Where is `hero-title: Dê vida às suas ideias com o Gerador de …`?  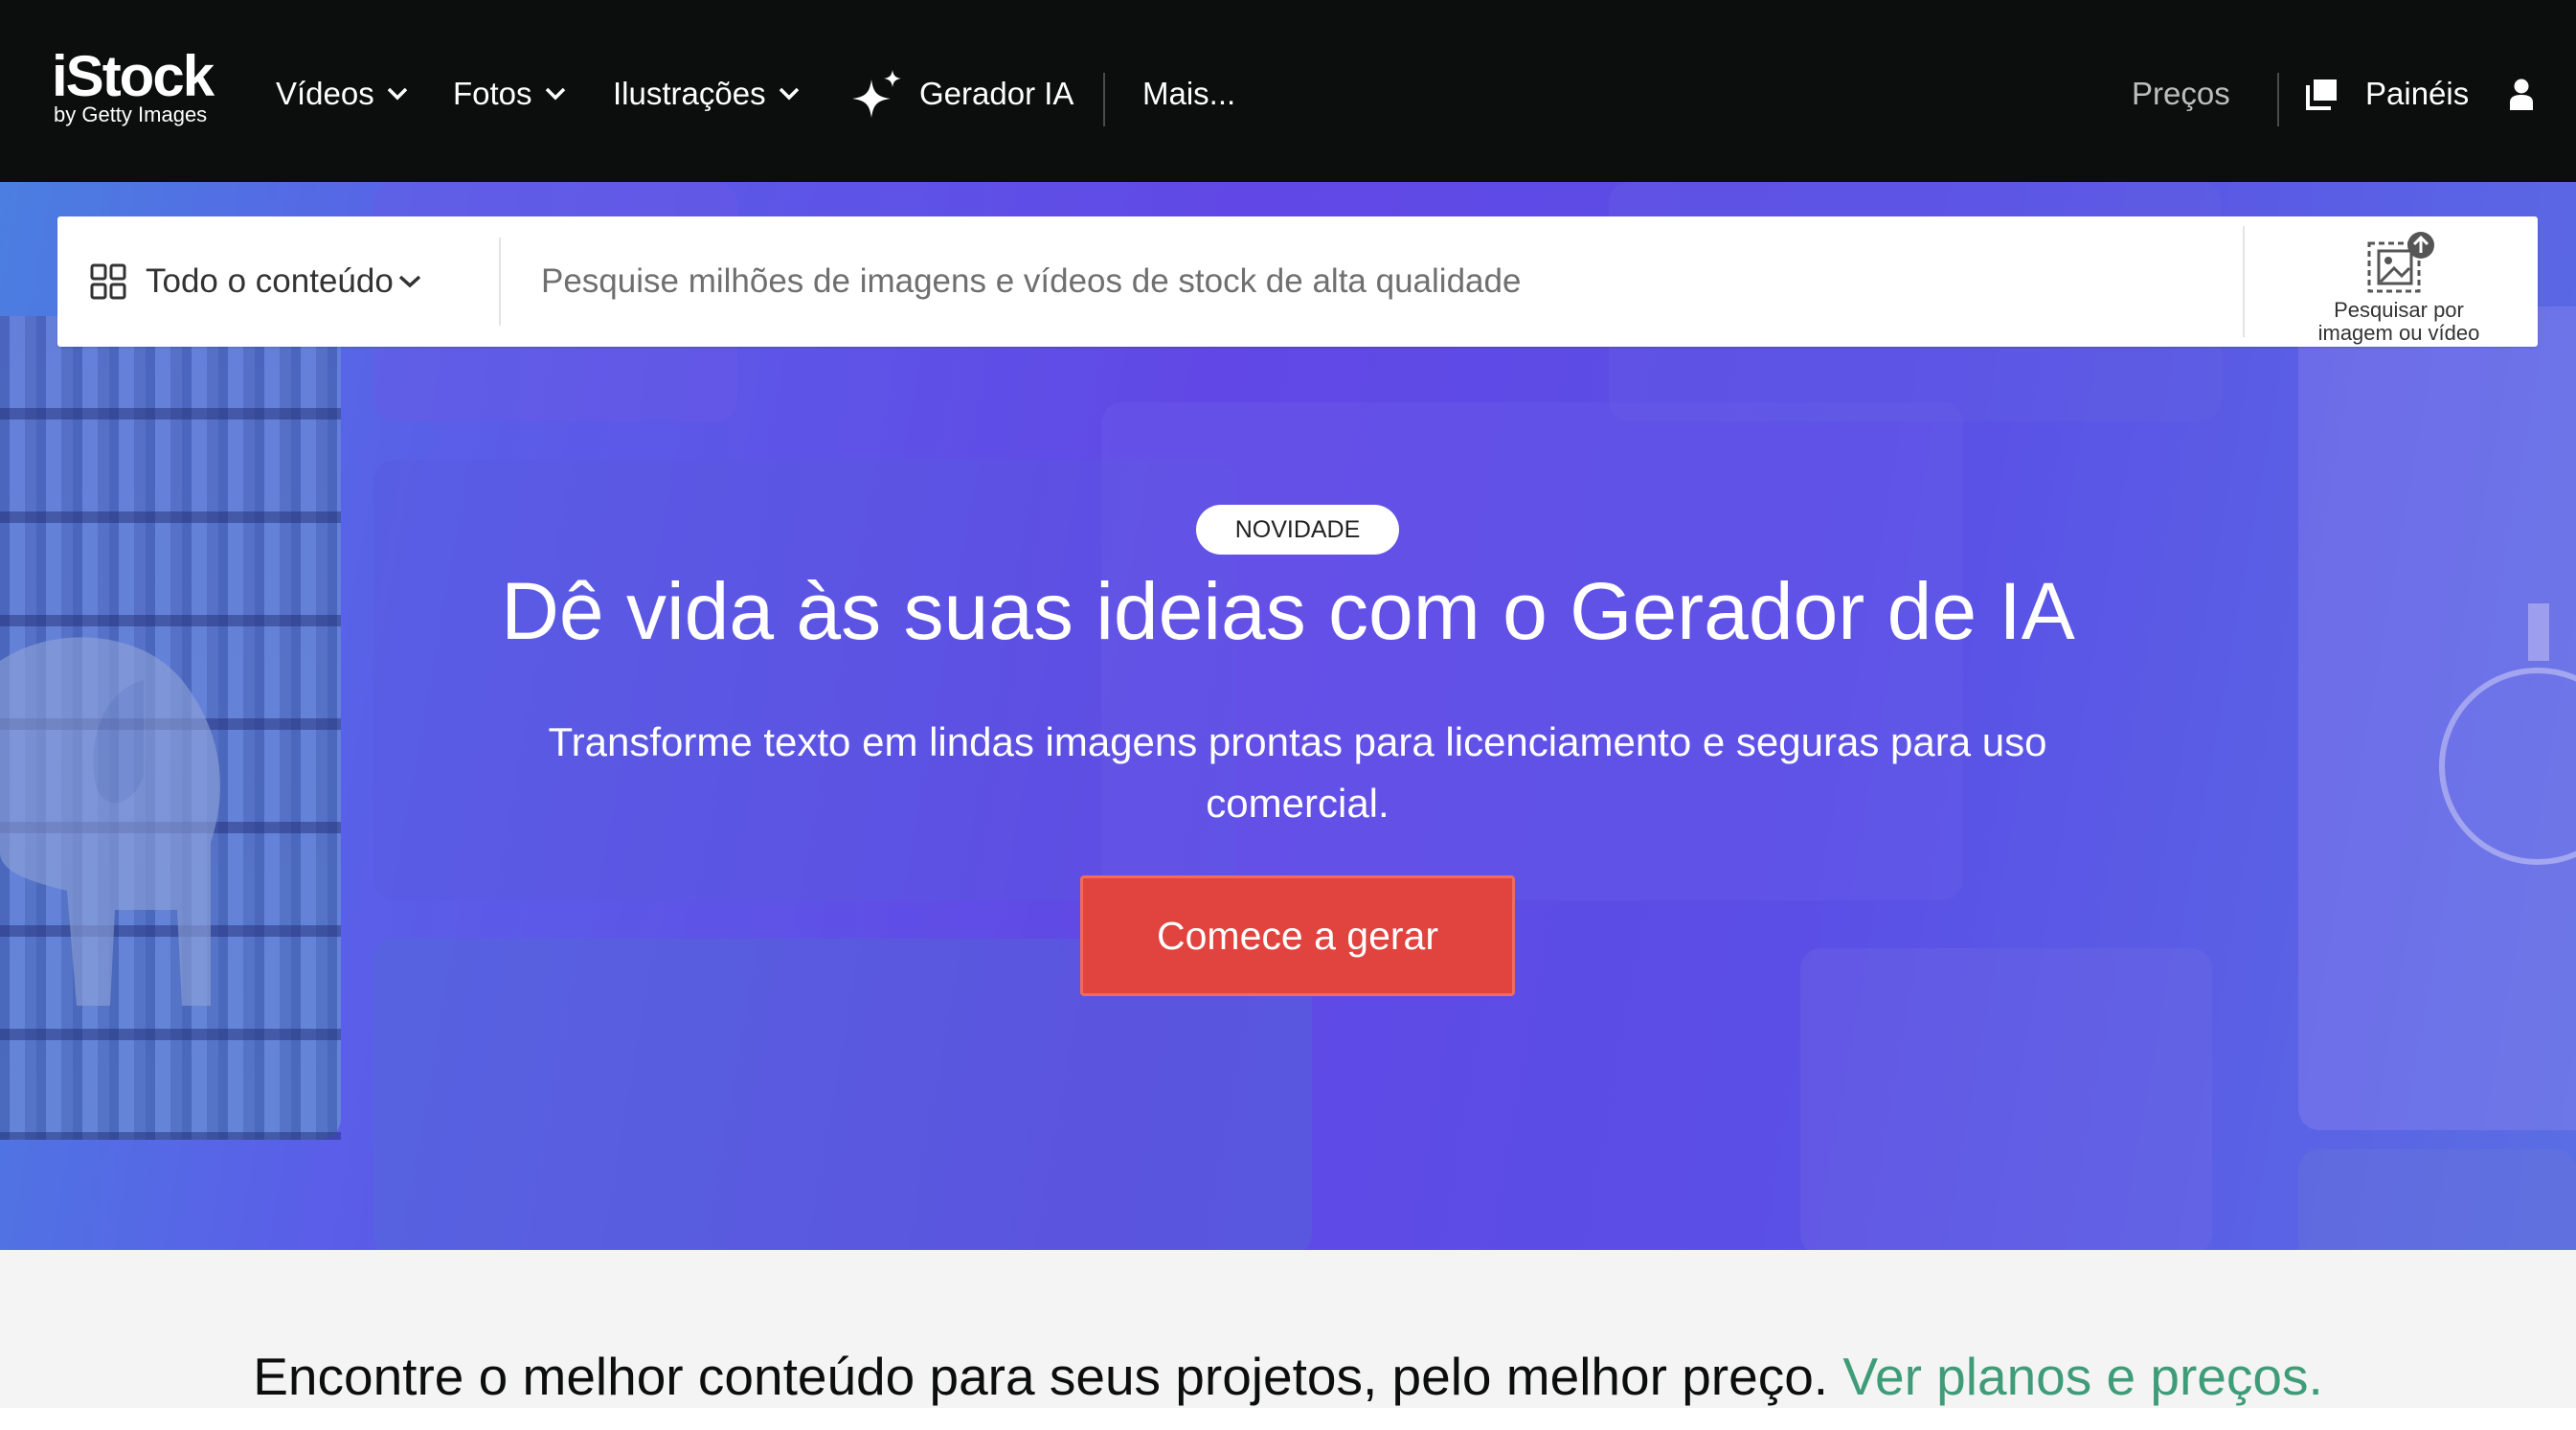 hero-title: Dê vida às suas ideias com o Gerador de … is located at coordinates (1288, 611).